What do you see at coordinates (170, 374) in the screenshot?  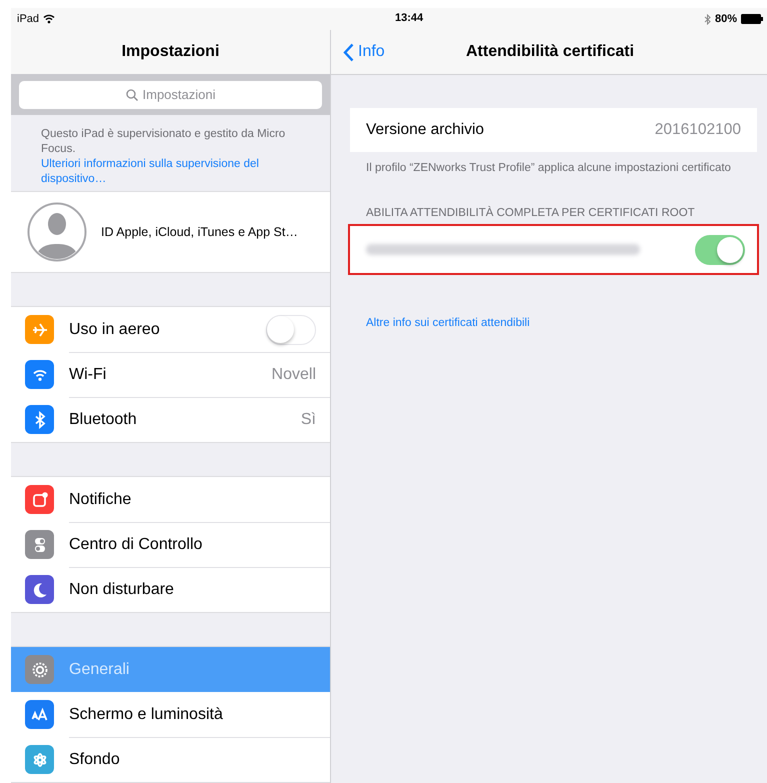 I see `settings-row: Wi-Fi Novell` at bounding box center [170, 374].